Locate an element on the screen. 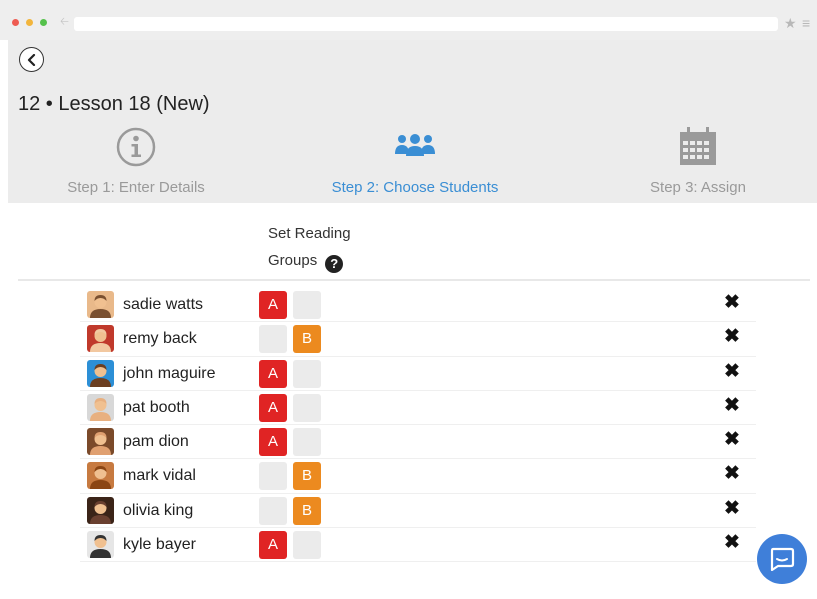 Image resolution: width=817 pixels, height=599 pixels. browser-chrome: 🡠 ★ ≡ is located at coordinates (408, 20).